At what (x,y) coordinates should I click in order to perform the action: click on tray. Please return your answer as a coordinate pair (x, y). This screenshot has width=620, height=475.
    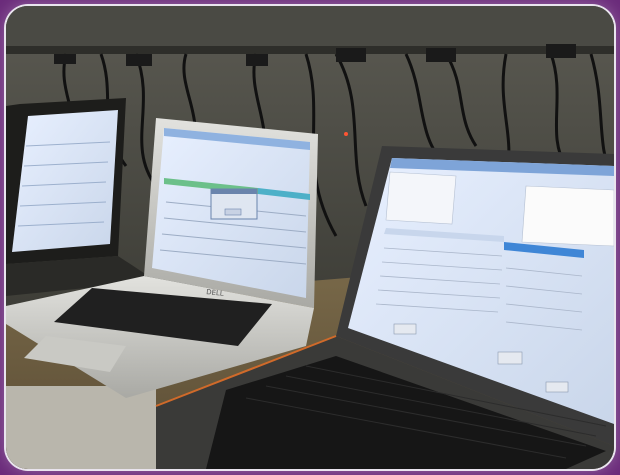
    Looking at the image, I should click on (81, 427).